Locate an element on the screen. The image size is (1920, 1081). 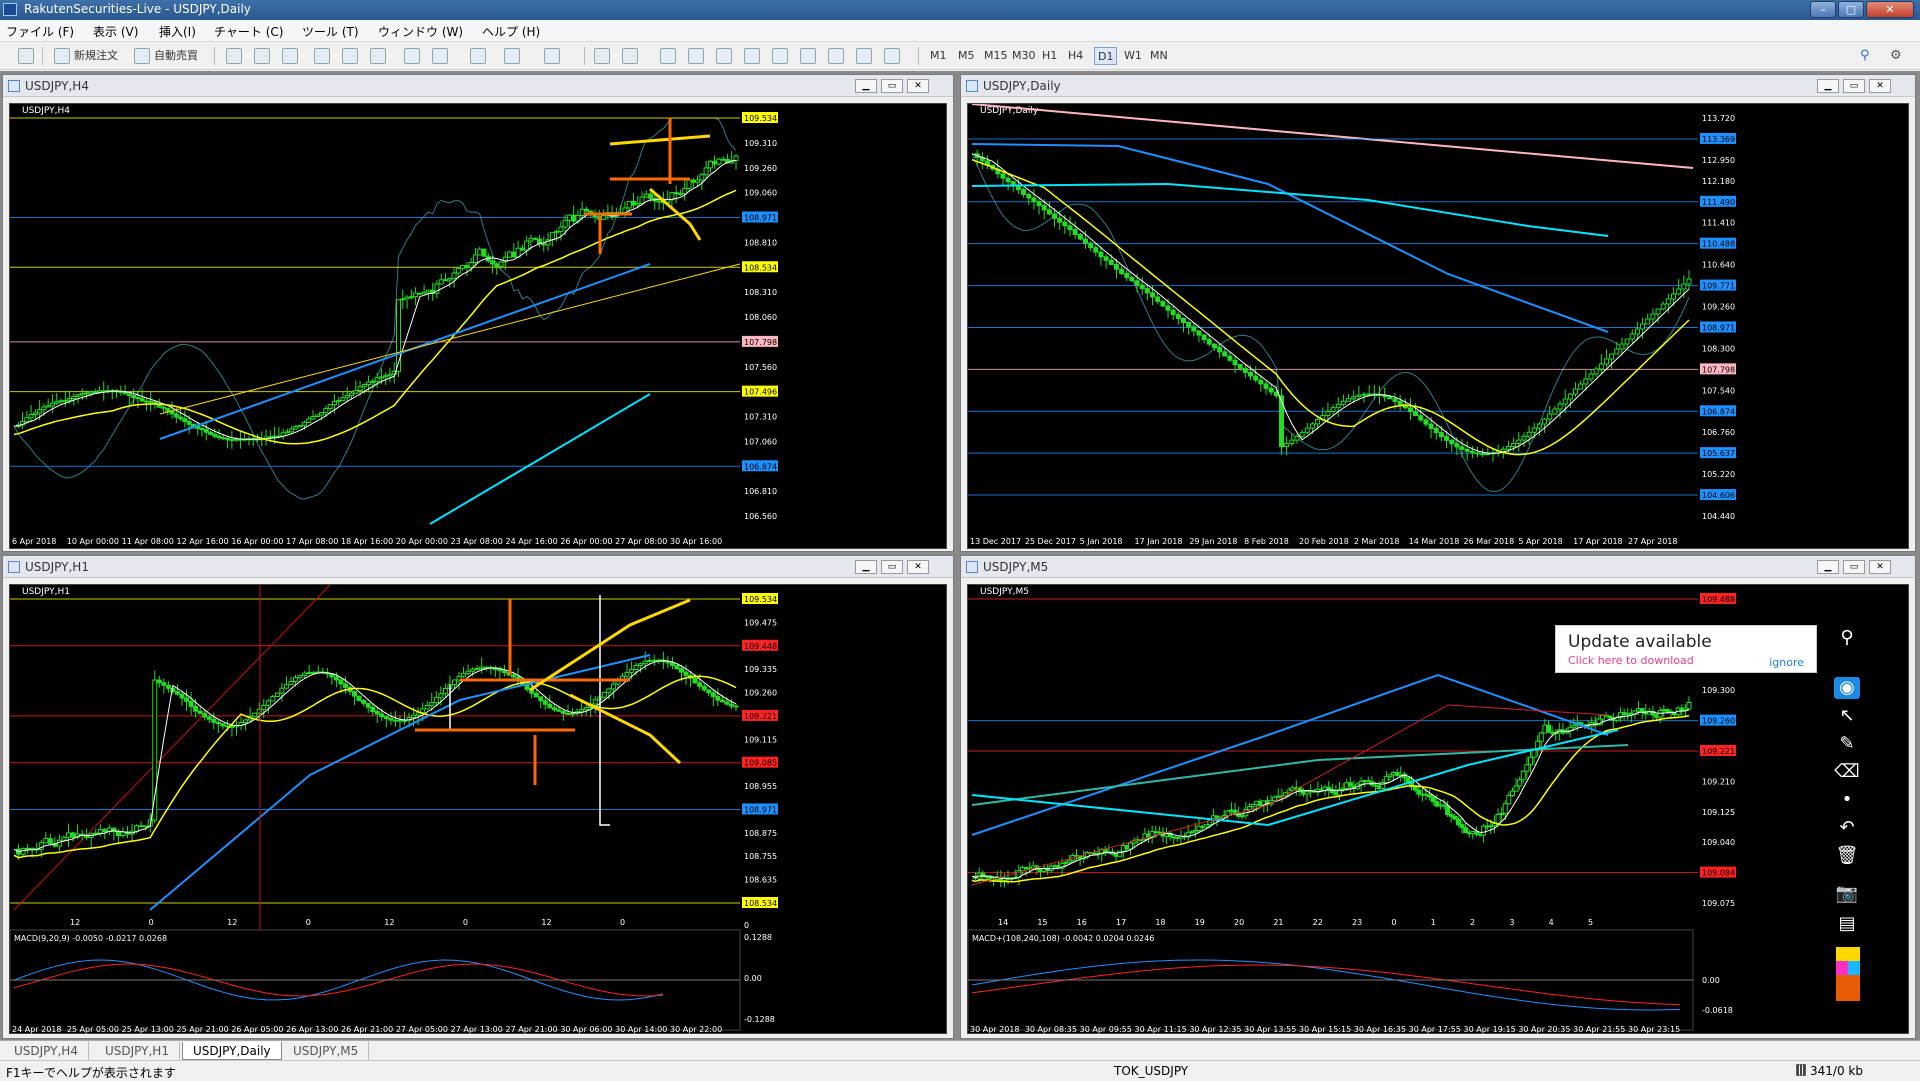
zoom-out-icon is located at coordinates (350, 56).